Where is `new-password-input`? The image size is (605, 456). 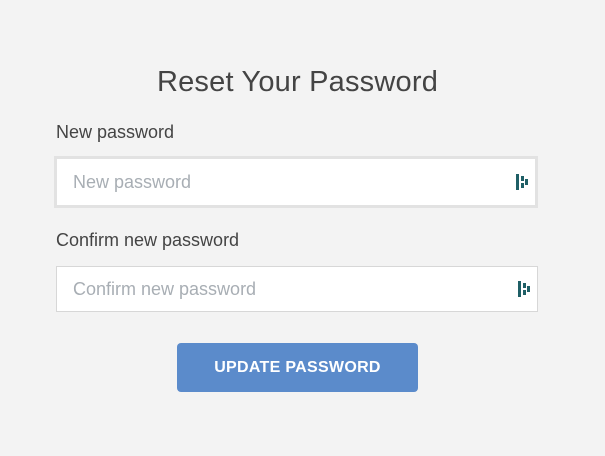
new-password-input is located at coordinates (296, 182).